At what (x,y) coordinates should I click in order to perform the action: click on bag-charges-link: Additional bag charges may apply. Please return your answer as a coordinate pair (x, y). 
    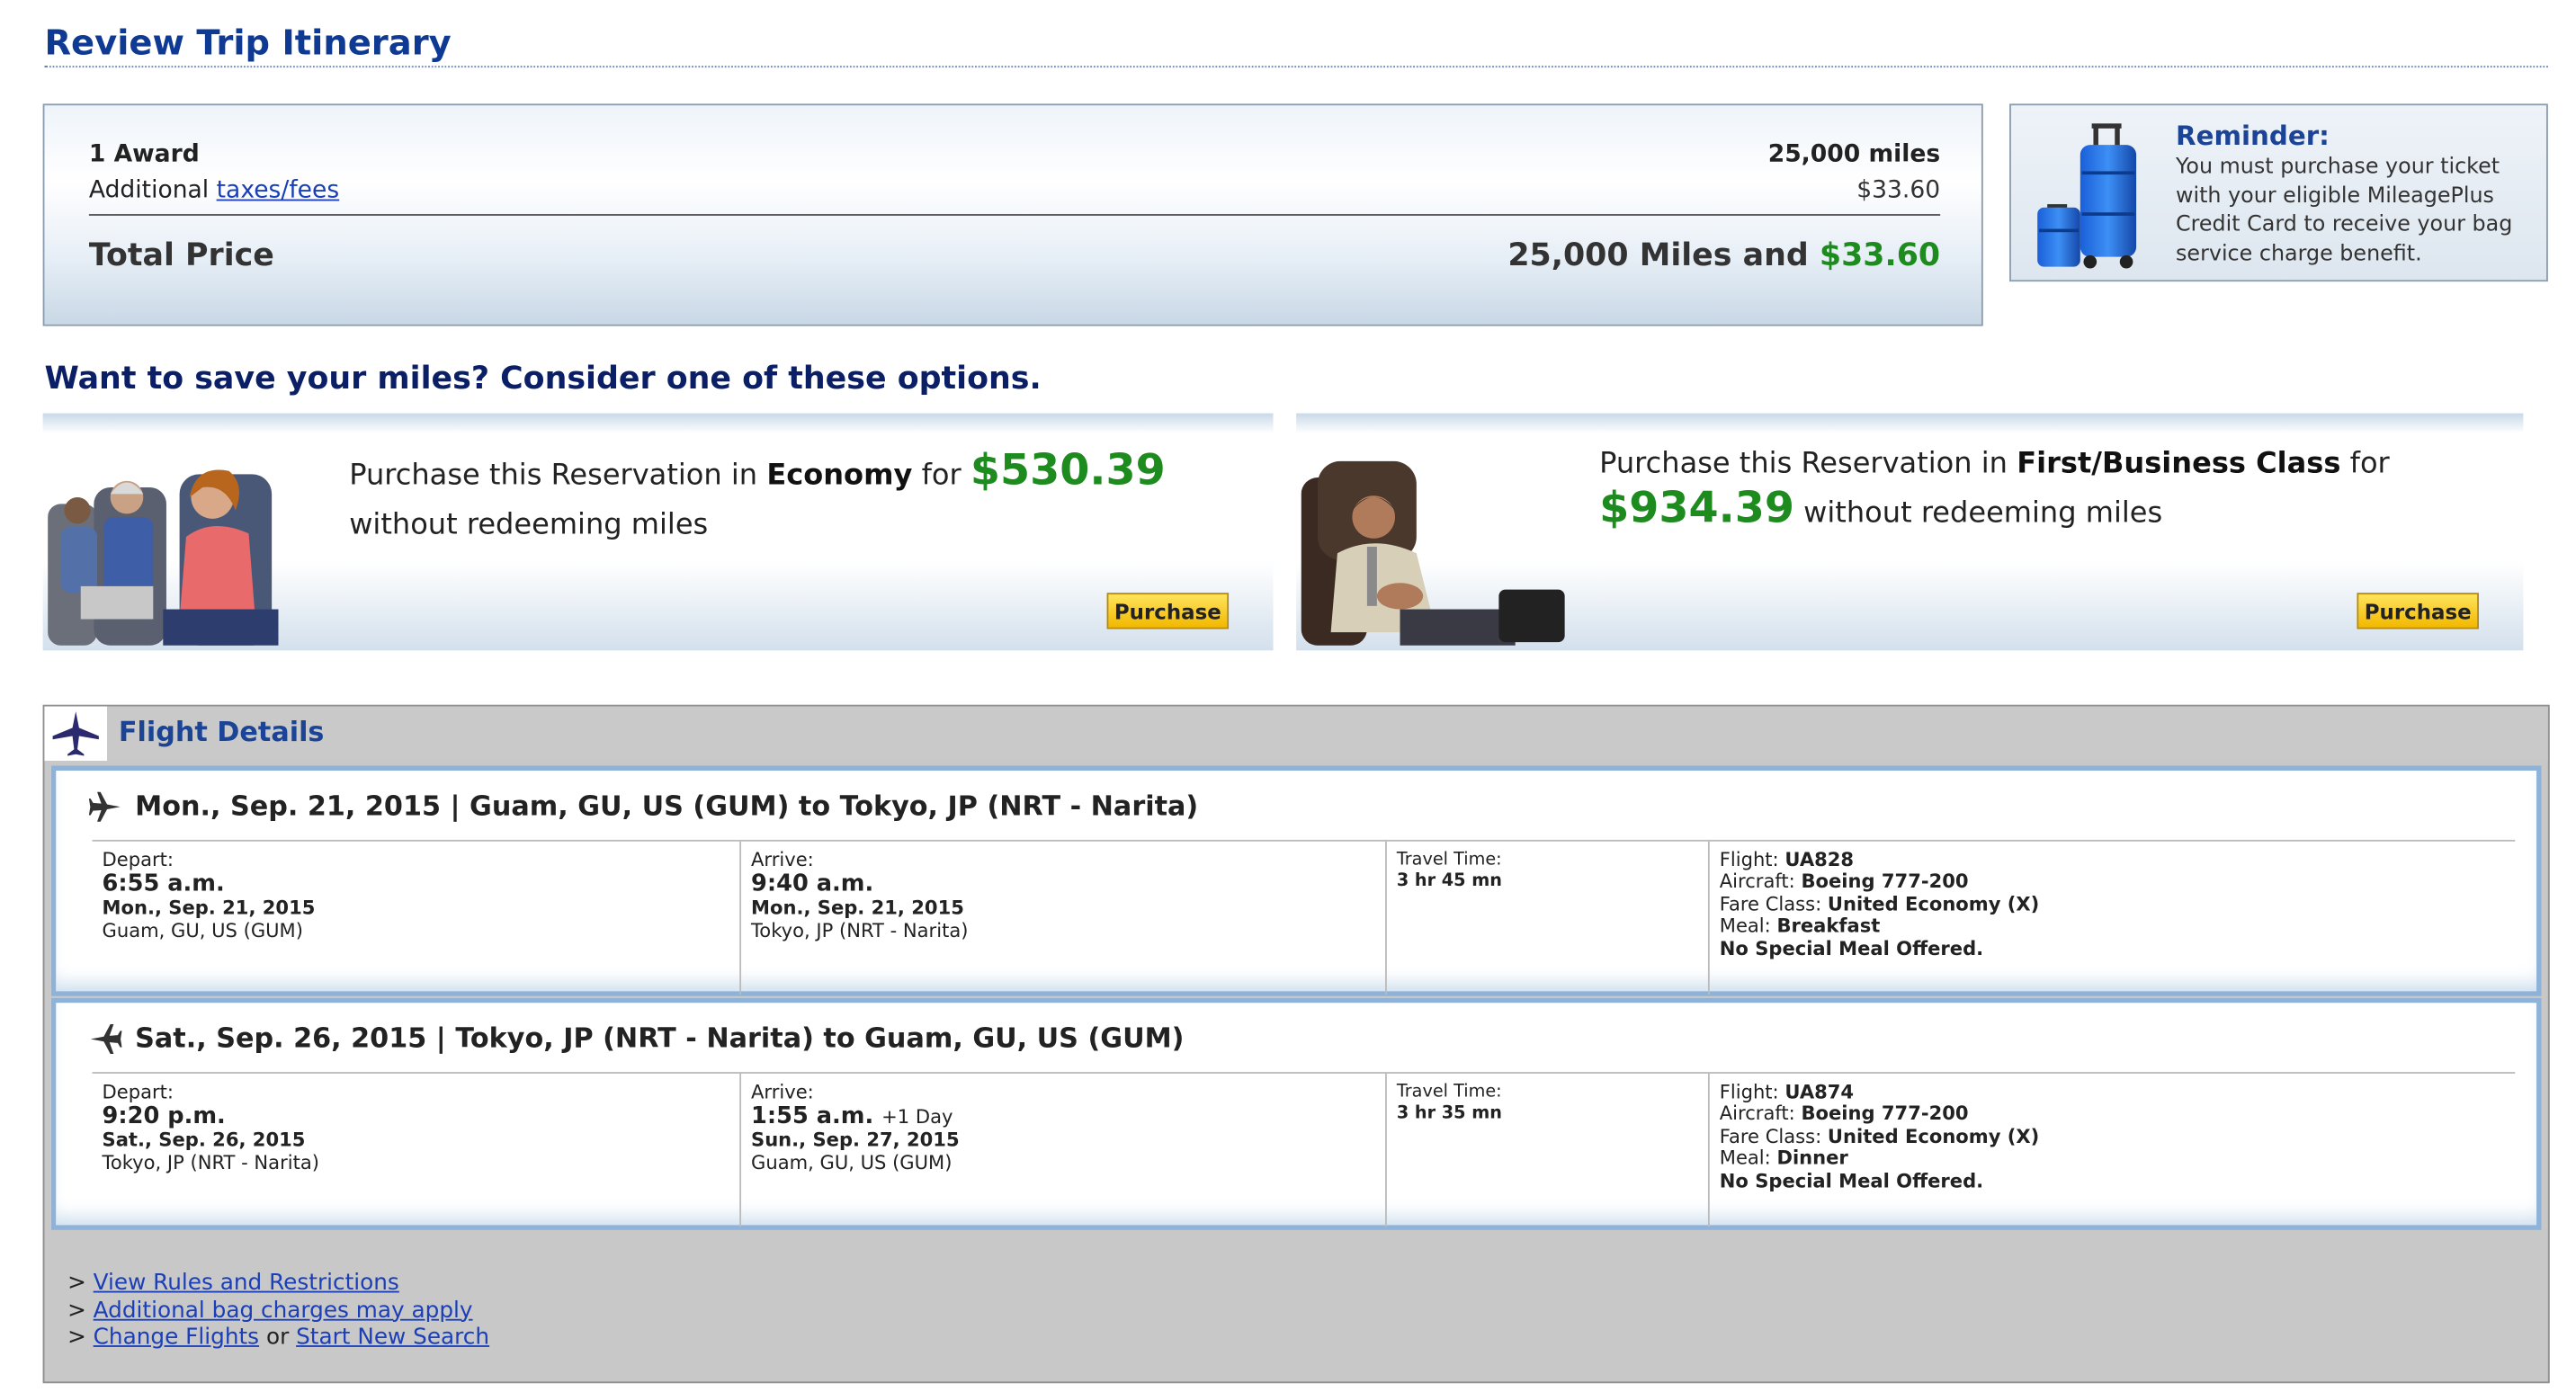
    Looking at the image, I should click on (283, 1310).